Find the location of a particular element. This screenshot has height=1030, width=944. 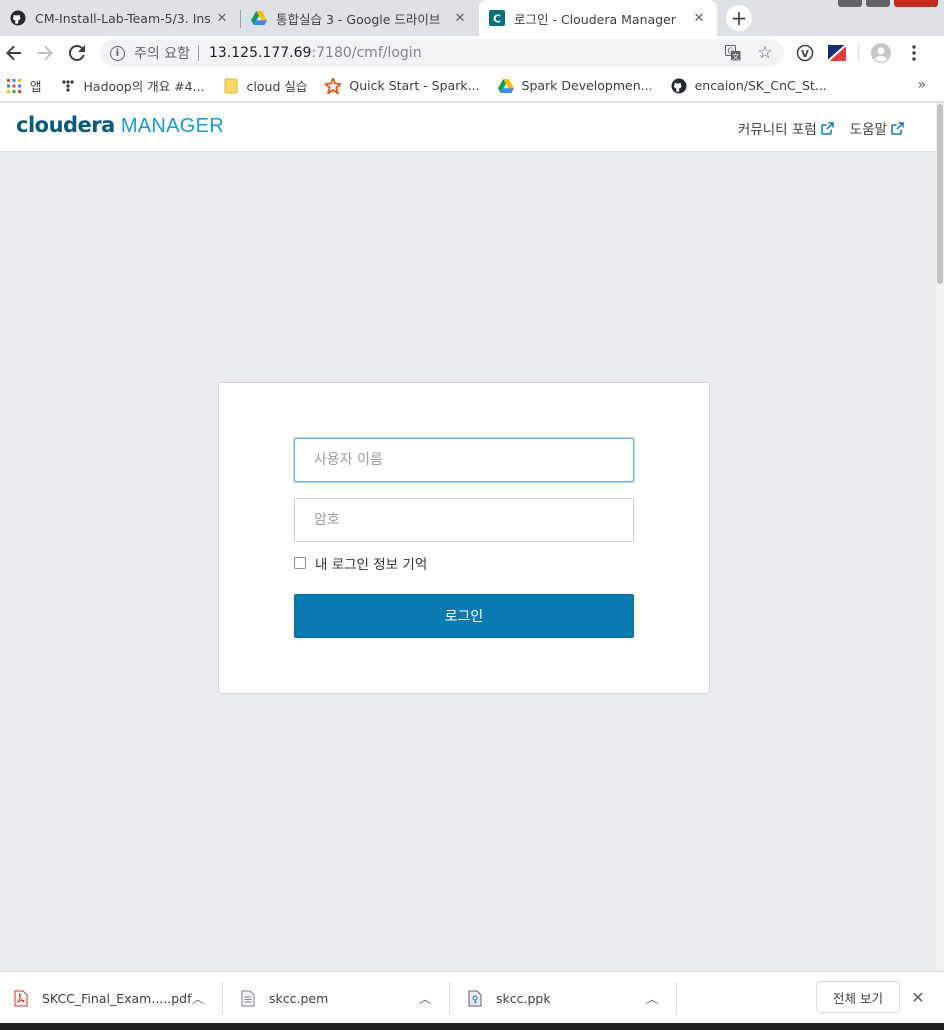

forward-button is located at coordinates (45, 53).